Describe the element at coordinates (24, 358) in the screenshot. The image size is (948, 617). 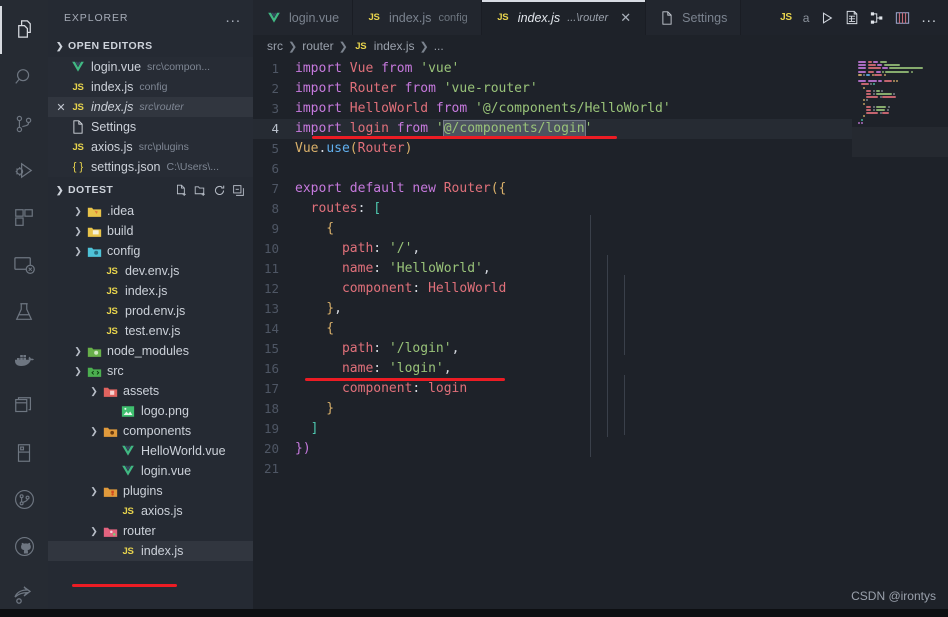
I see `activitybar-item-docker` at that location.